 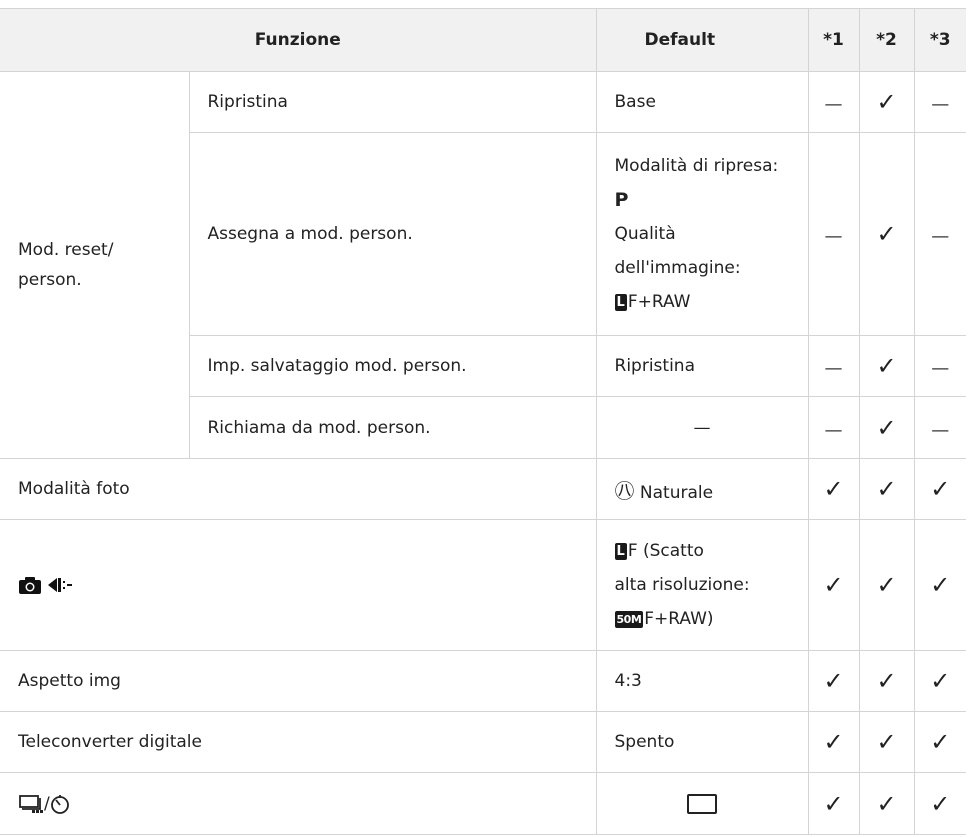 I want to click on size-50m-icon: 50M, so click(x=629, y=619).